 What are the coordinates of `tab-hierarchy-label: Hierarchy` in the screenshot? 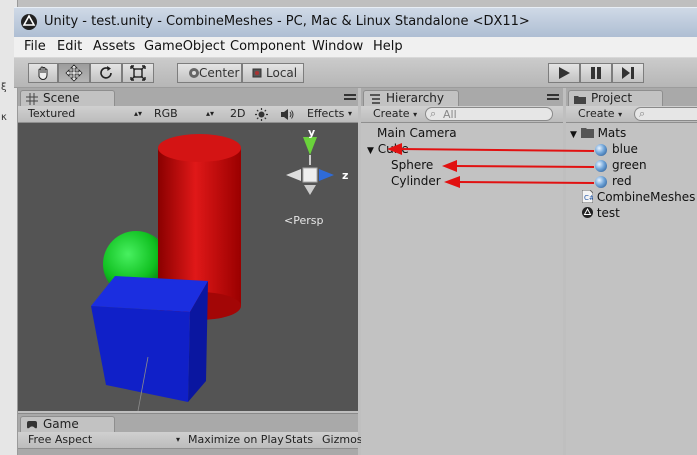 It's located at (415, 98).